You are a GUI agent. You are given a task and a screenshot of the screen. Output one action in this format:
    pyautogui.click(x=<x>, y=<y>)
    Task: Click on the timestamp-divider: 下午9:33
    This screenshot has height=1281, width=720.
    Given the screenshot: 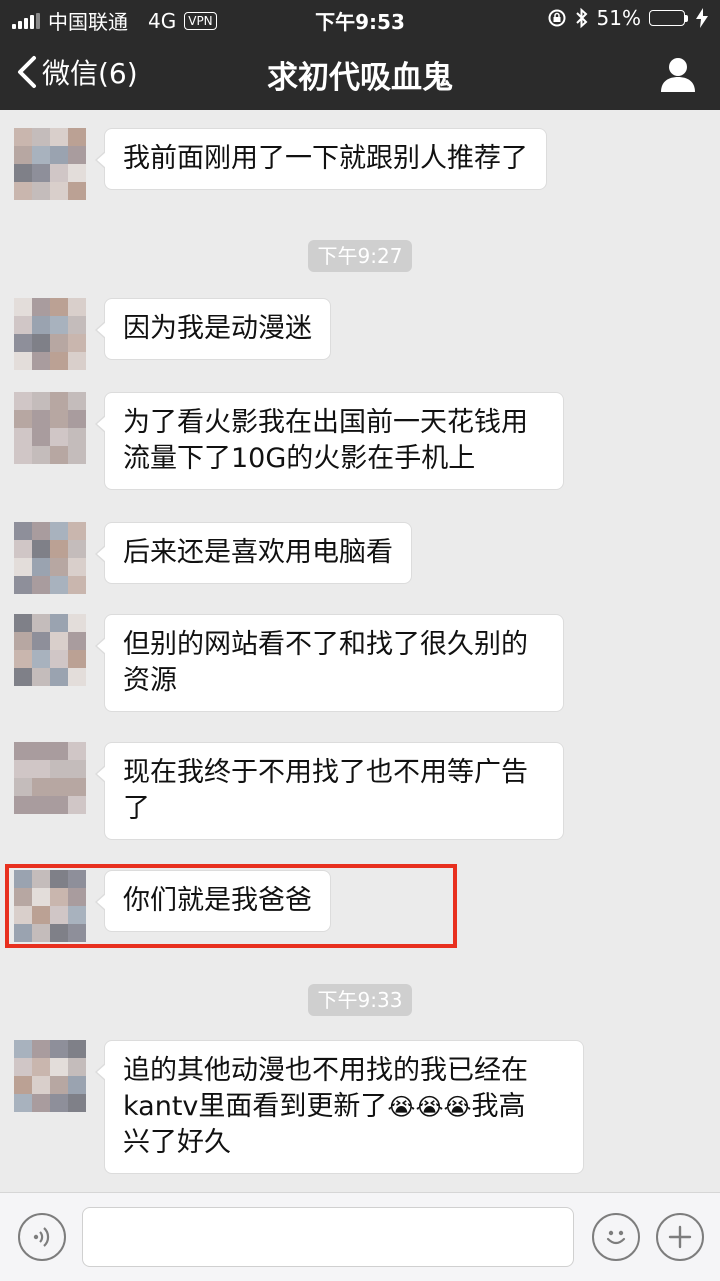 What is the action you would take?
    pyautogui.click(x=360, y=1000)
    